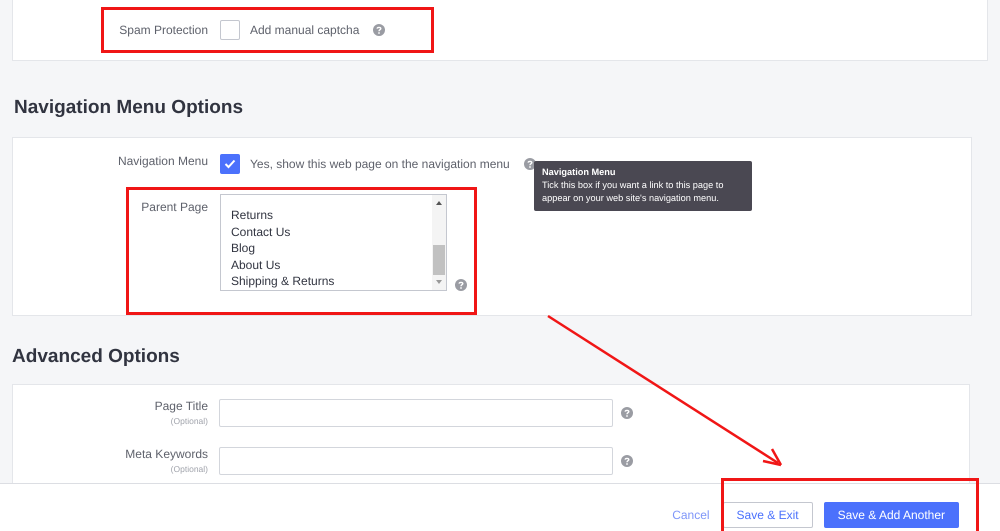  What do you see at coordinates (439, 242) in the screenshot?
I see `scrollbar` at bounding box center [439, 242].